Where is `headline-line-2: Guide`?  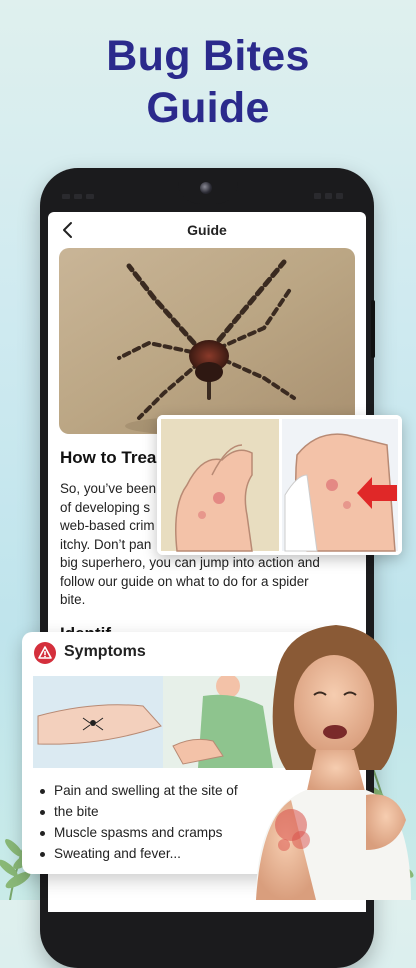
headline-line-2: Guide is located at coordinates (208, 108).